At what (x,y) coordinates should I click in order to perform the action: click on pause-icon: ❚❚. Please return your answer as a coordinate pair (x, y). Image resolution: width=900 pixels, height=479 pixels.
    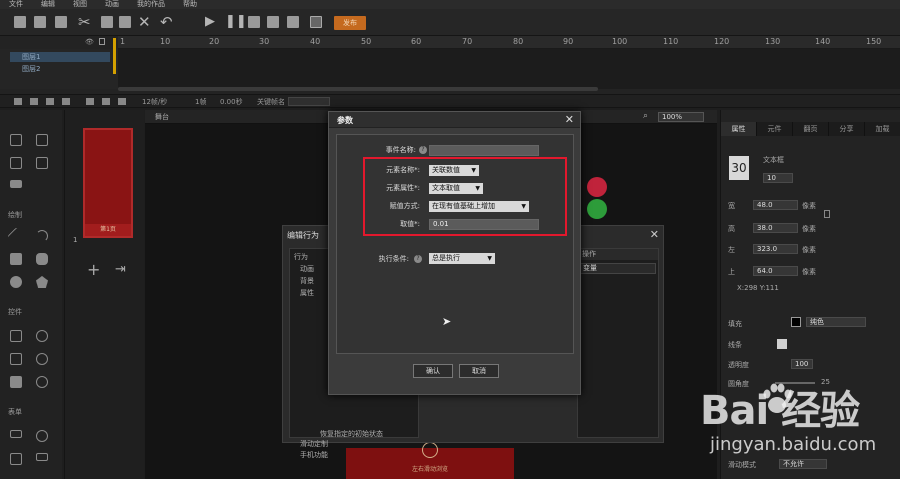
    Looking at the image, I should click on (236, 22).